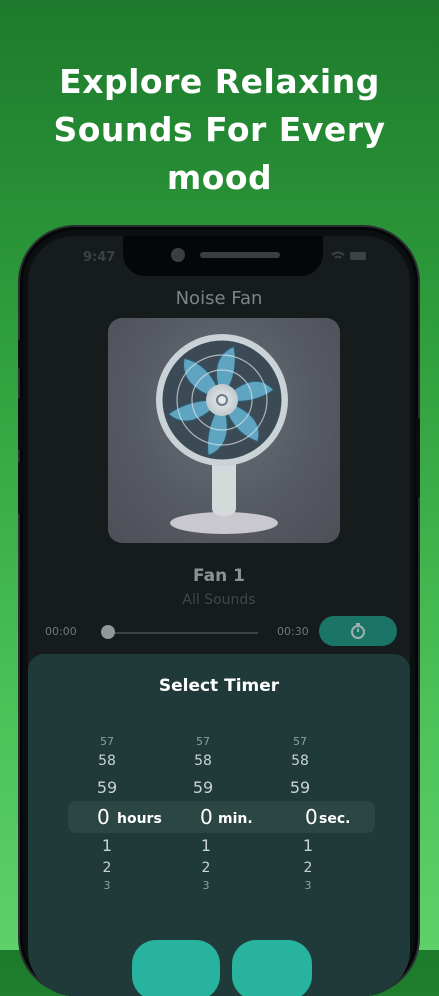  What do you see at coordinates (203, 741) in the screenshot?
I see `minutes-option: 57` at bounding box center [203, 741].